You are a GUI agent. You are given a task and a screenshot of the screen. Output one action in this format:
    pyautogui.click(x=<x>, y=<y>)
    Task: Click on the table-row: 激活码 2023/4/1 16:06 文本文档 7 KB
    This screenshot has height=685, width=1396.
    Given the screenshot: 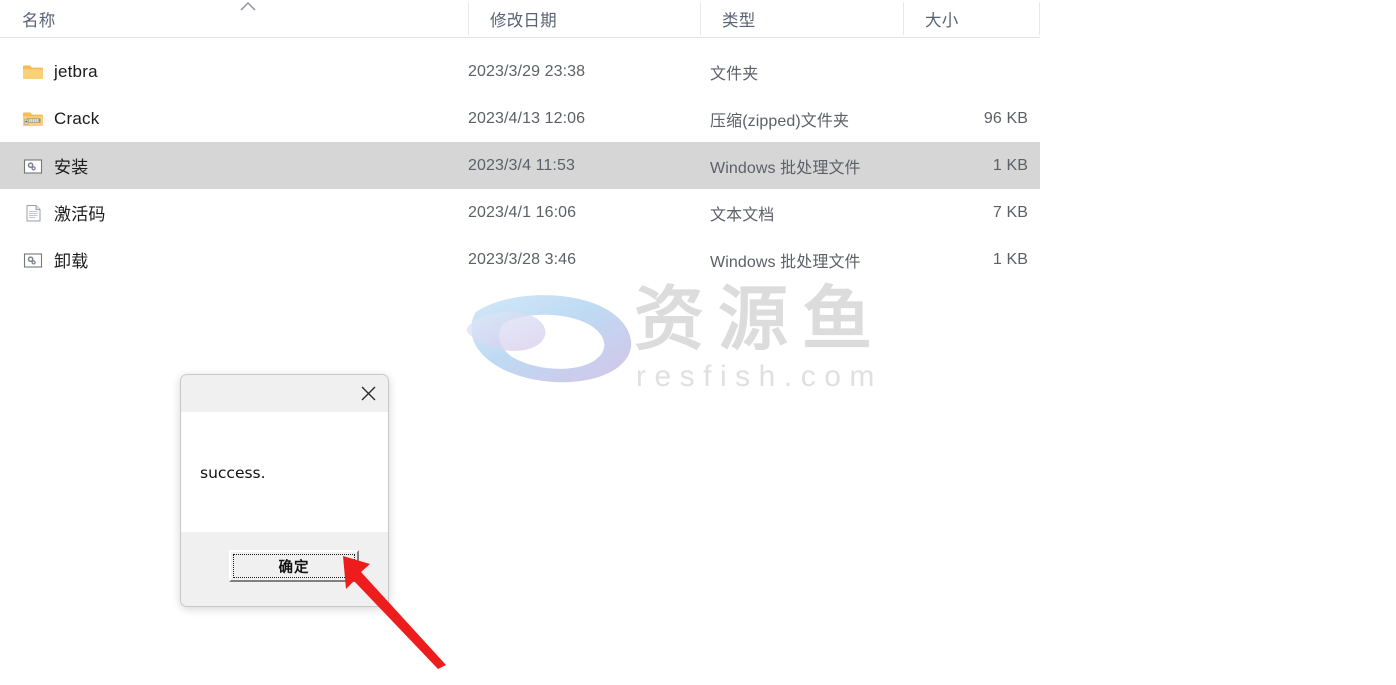 What is the action you would take?
    pyautogui.click(x=520, y=212)
    